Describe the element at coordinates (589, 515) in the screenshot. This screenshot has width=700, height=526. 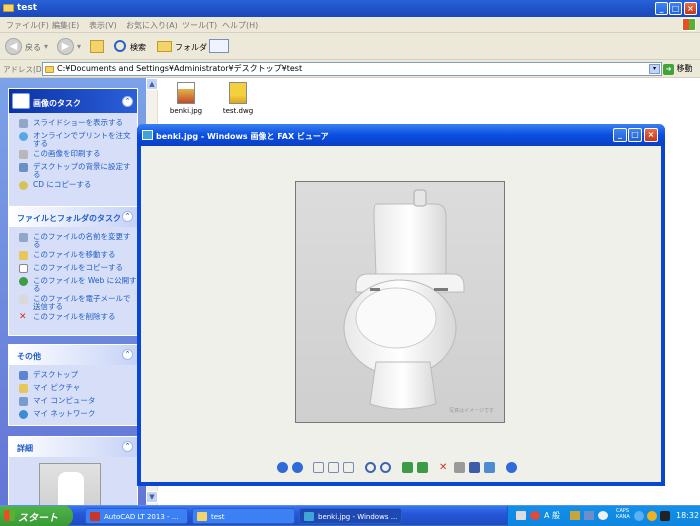
I see `ime-dictionary-icon` at that location.